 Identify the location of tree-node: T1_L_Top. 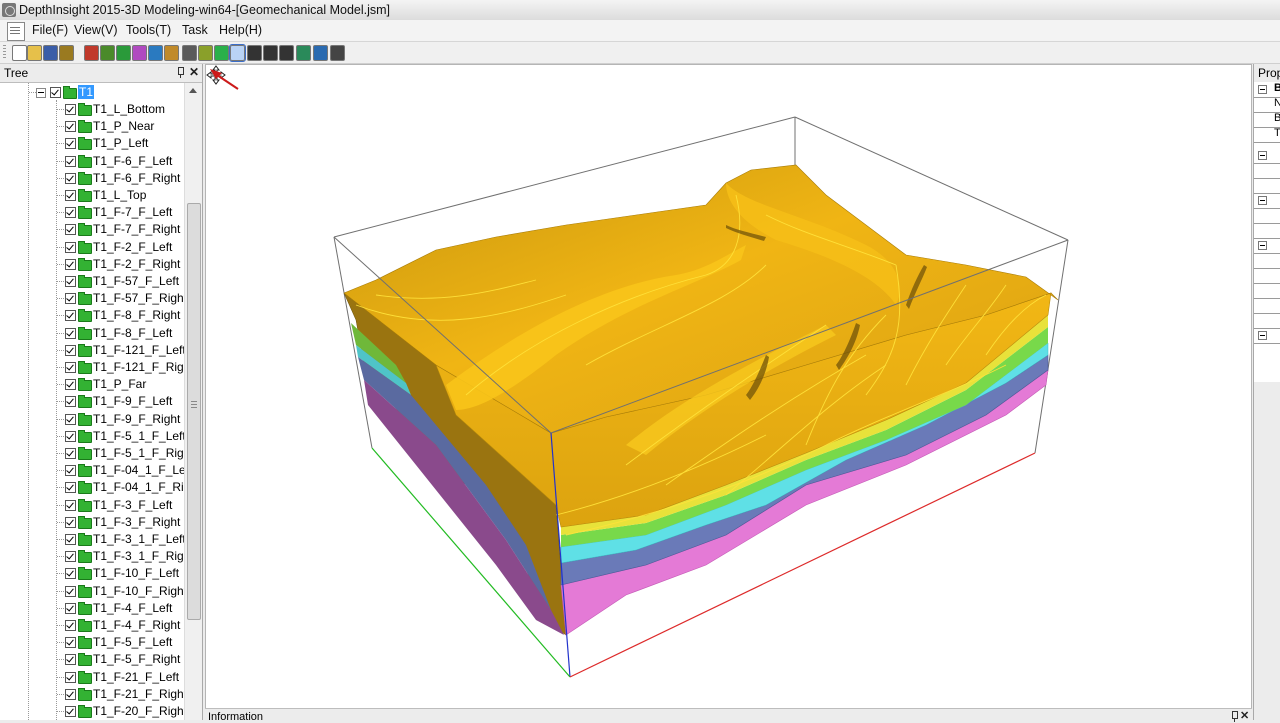
(92, 195).